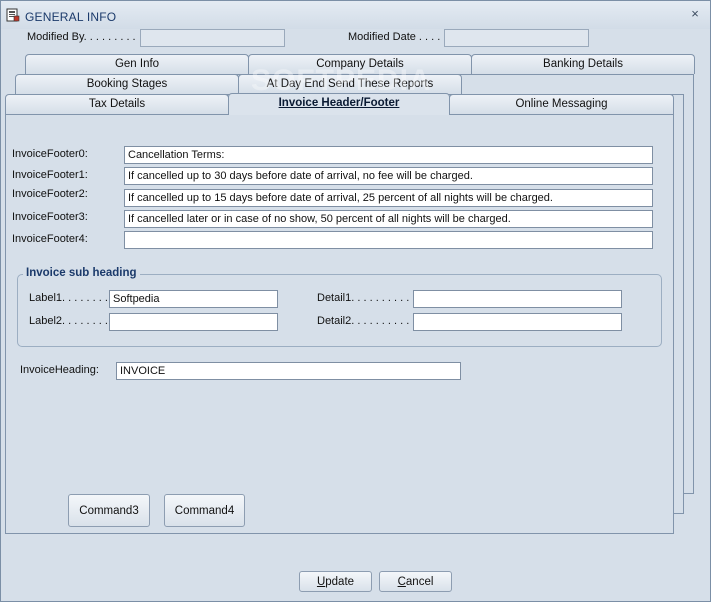  I want to click on invoice-footer1-label: InvoiceFooter1:, so click(50, 175).